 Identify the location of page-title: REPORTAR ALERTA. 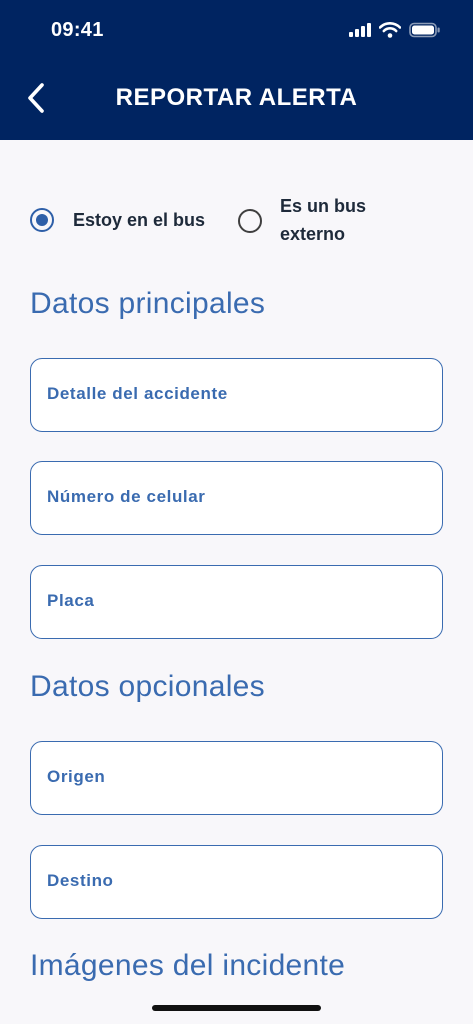
(236, 97).